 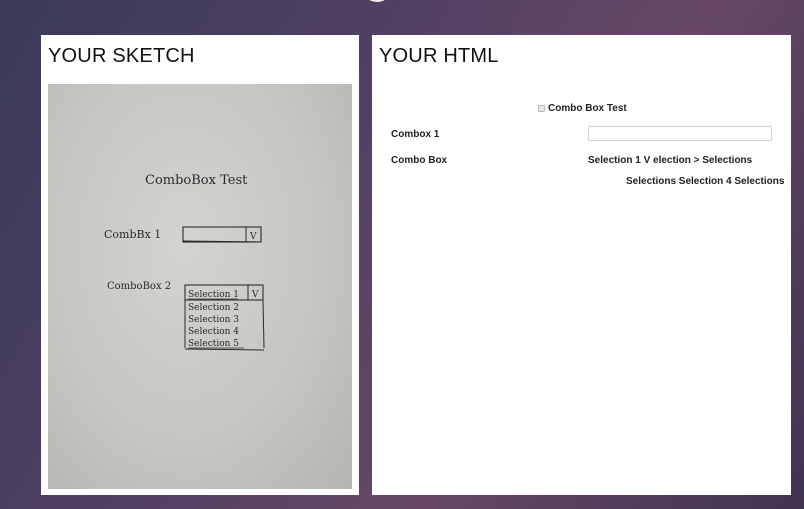 What do you see at coordinates (213, 295) in the screenshot?
I see `sketch-option: Selection 1` at bounding box center [213, 295].